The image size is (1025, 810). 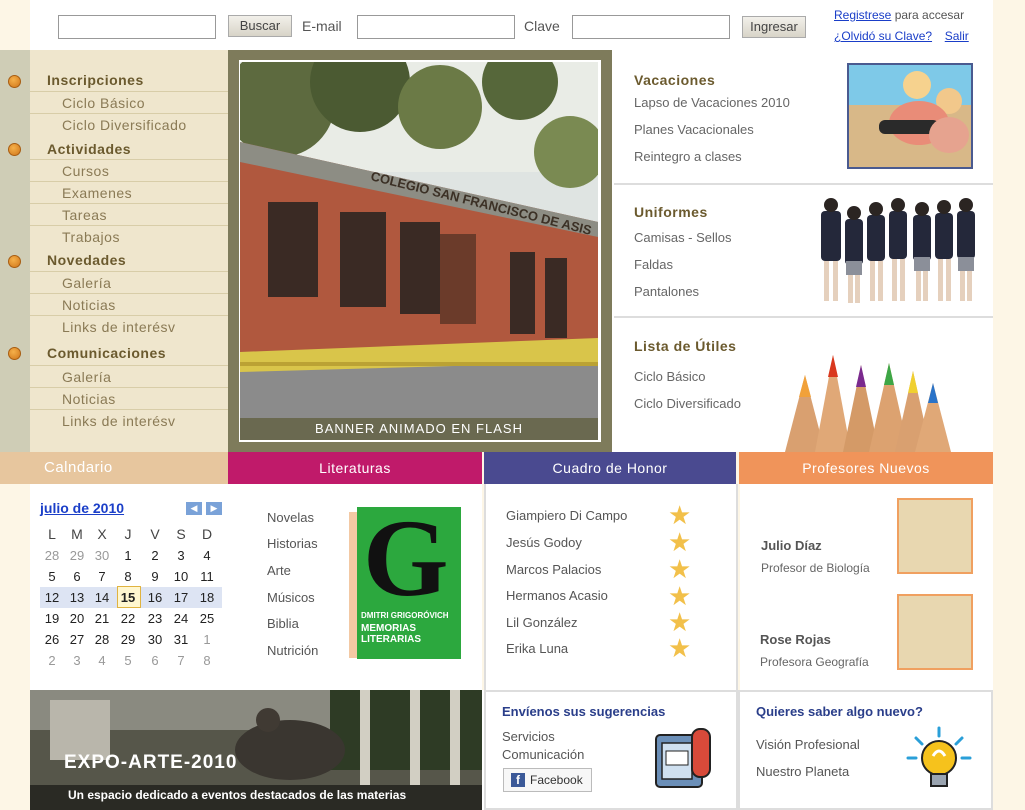 What do you see at coordinates (808, 744) in the screenshot?
I see `nuevo-item: Visión Profesional` at bounding box center [808, 744].